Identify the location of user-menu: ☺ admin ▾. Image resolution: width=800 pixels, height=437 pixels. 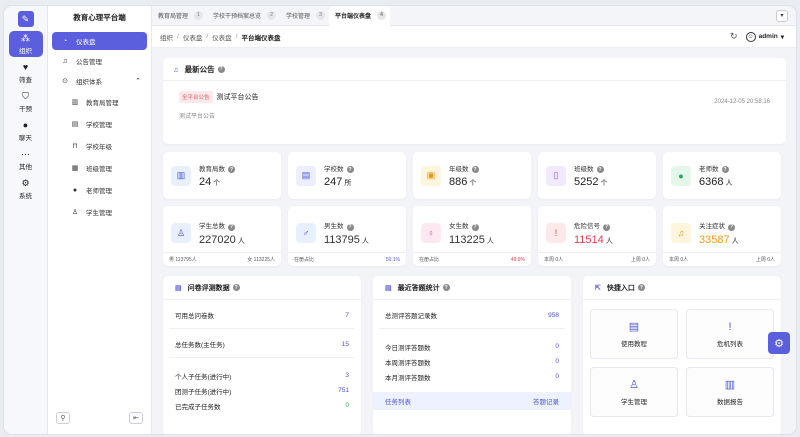
(764, 36).